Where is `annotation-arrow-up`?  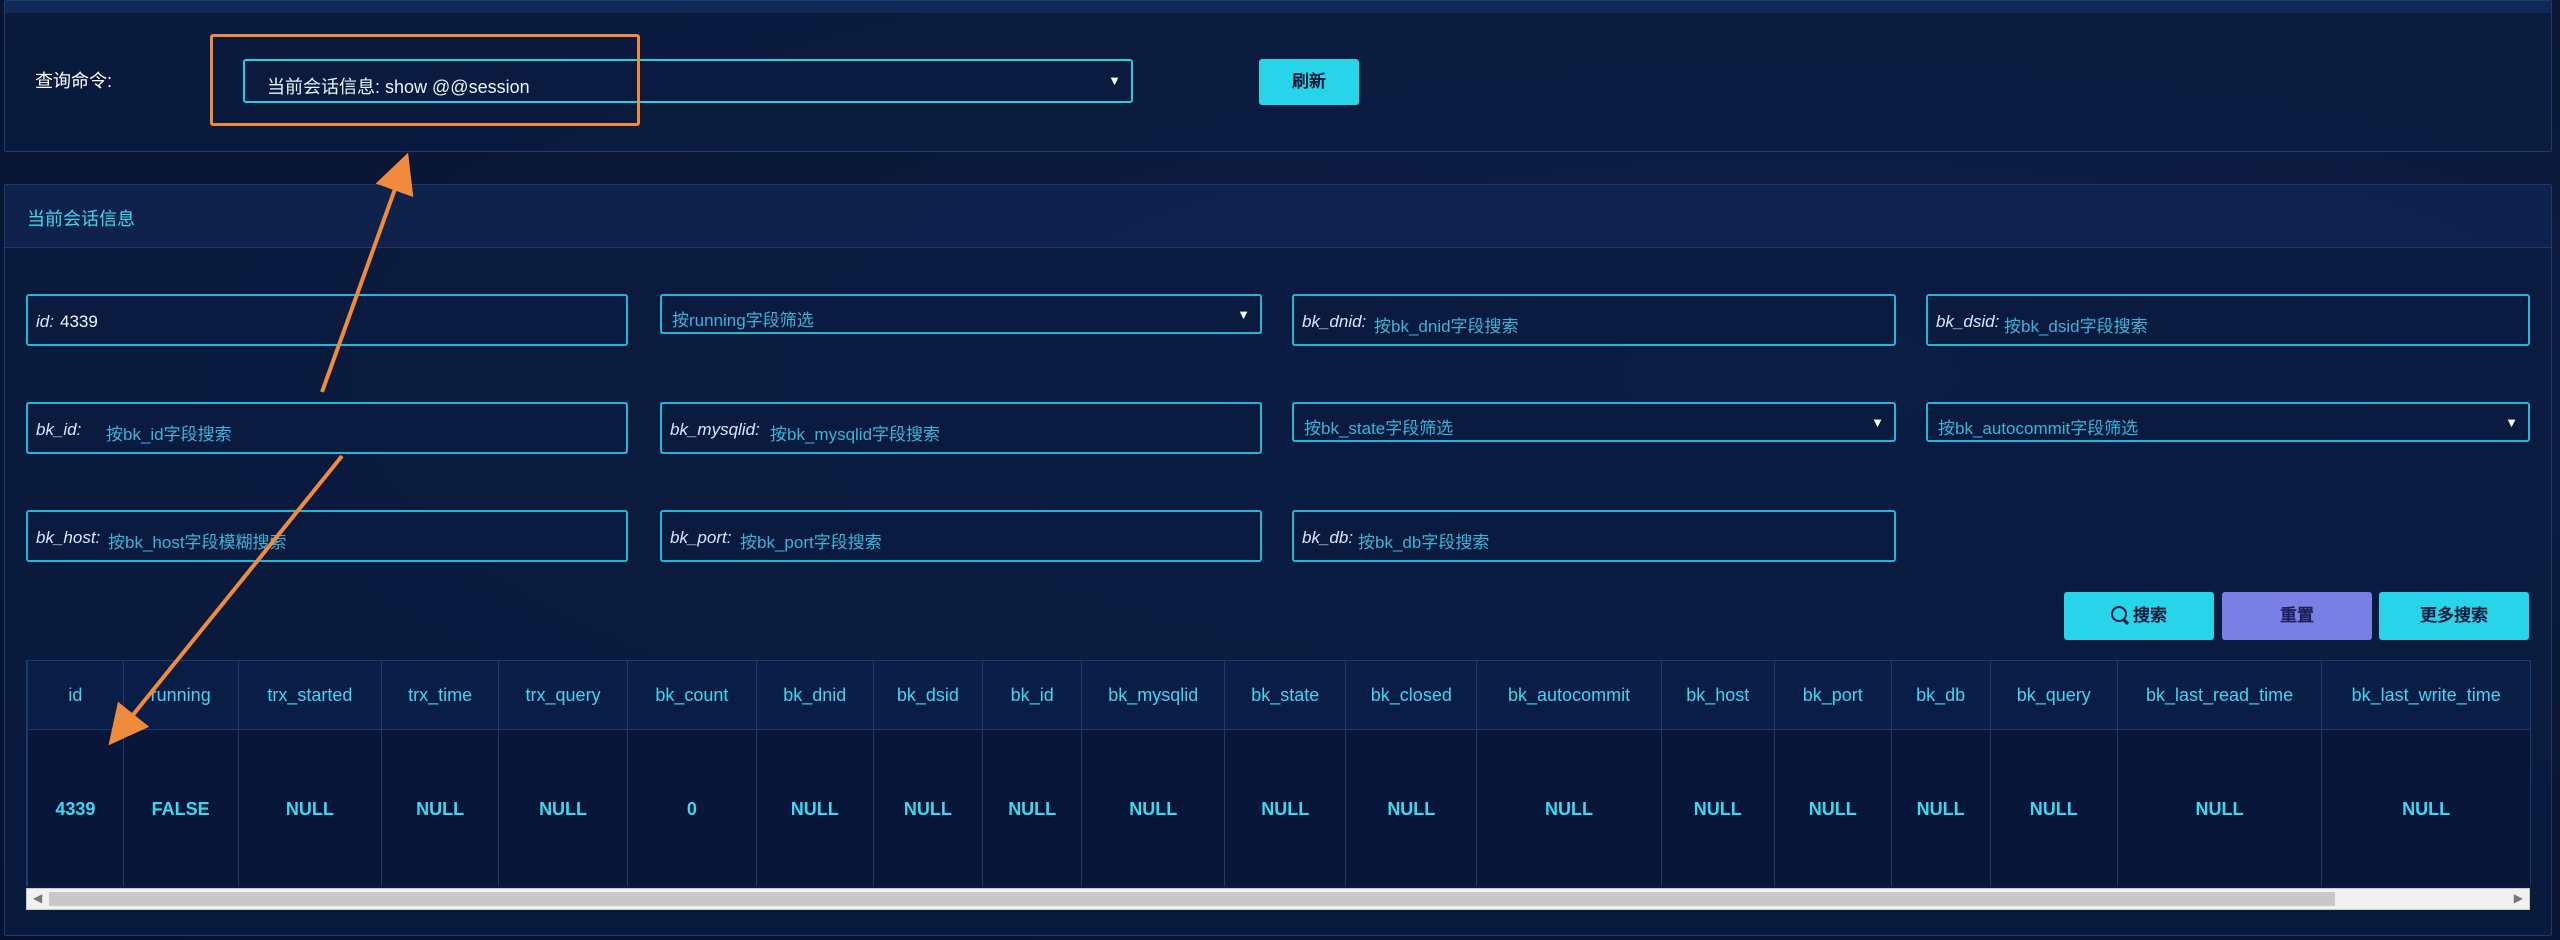 annotation-arrow-up is located at coordinates (367, 272).